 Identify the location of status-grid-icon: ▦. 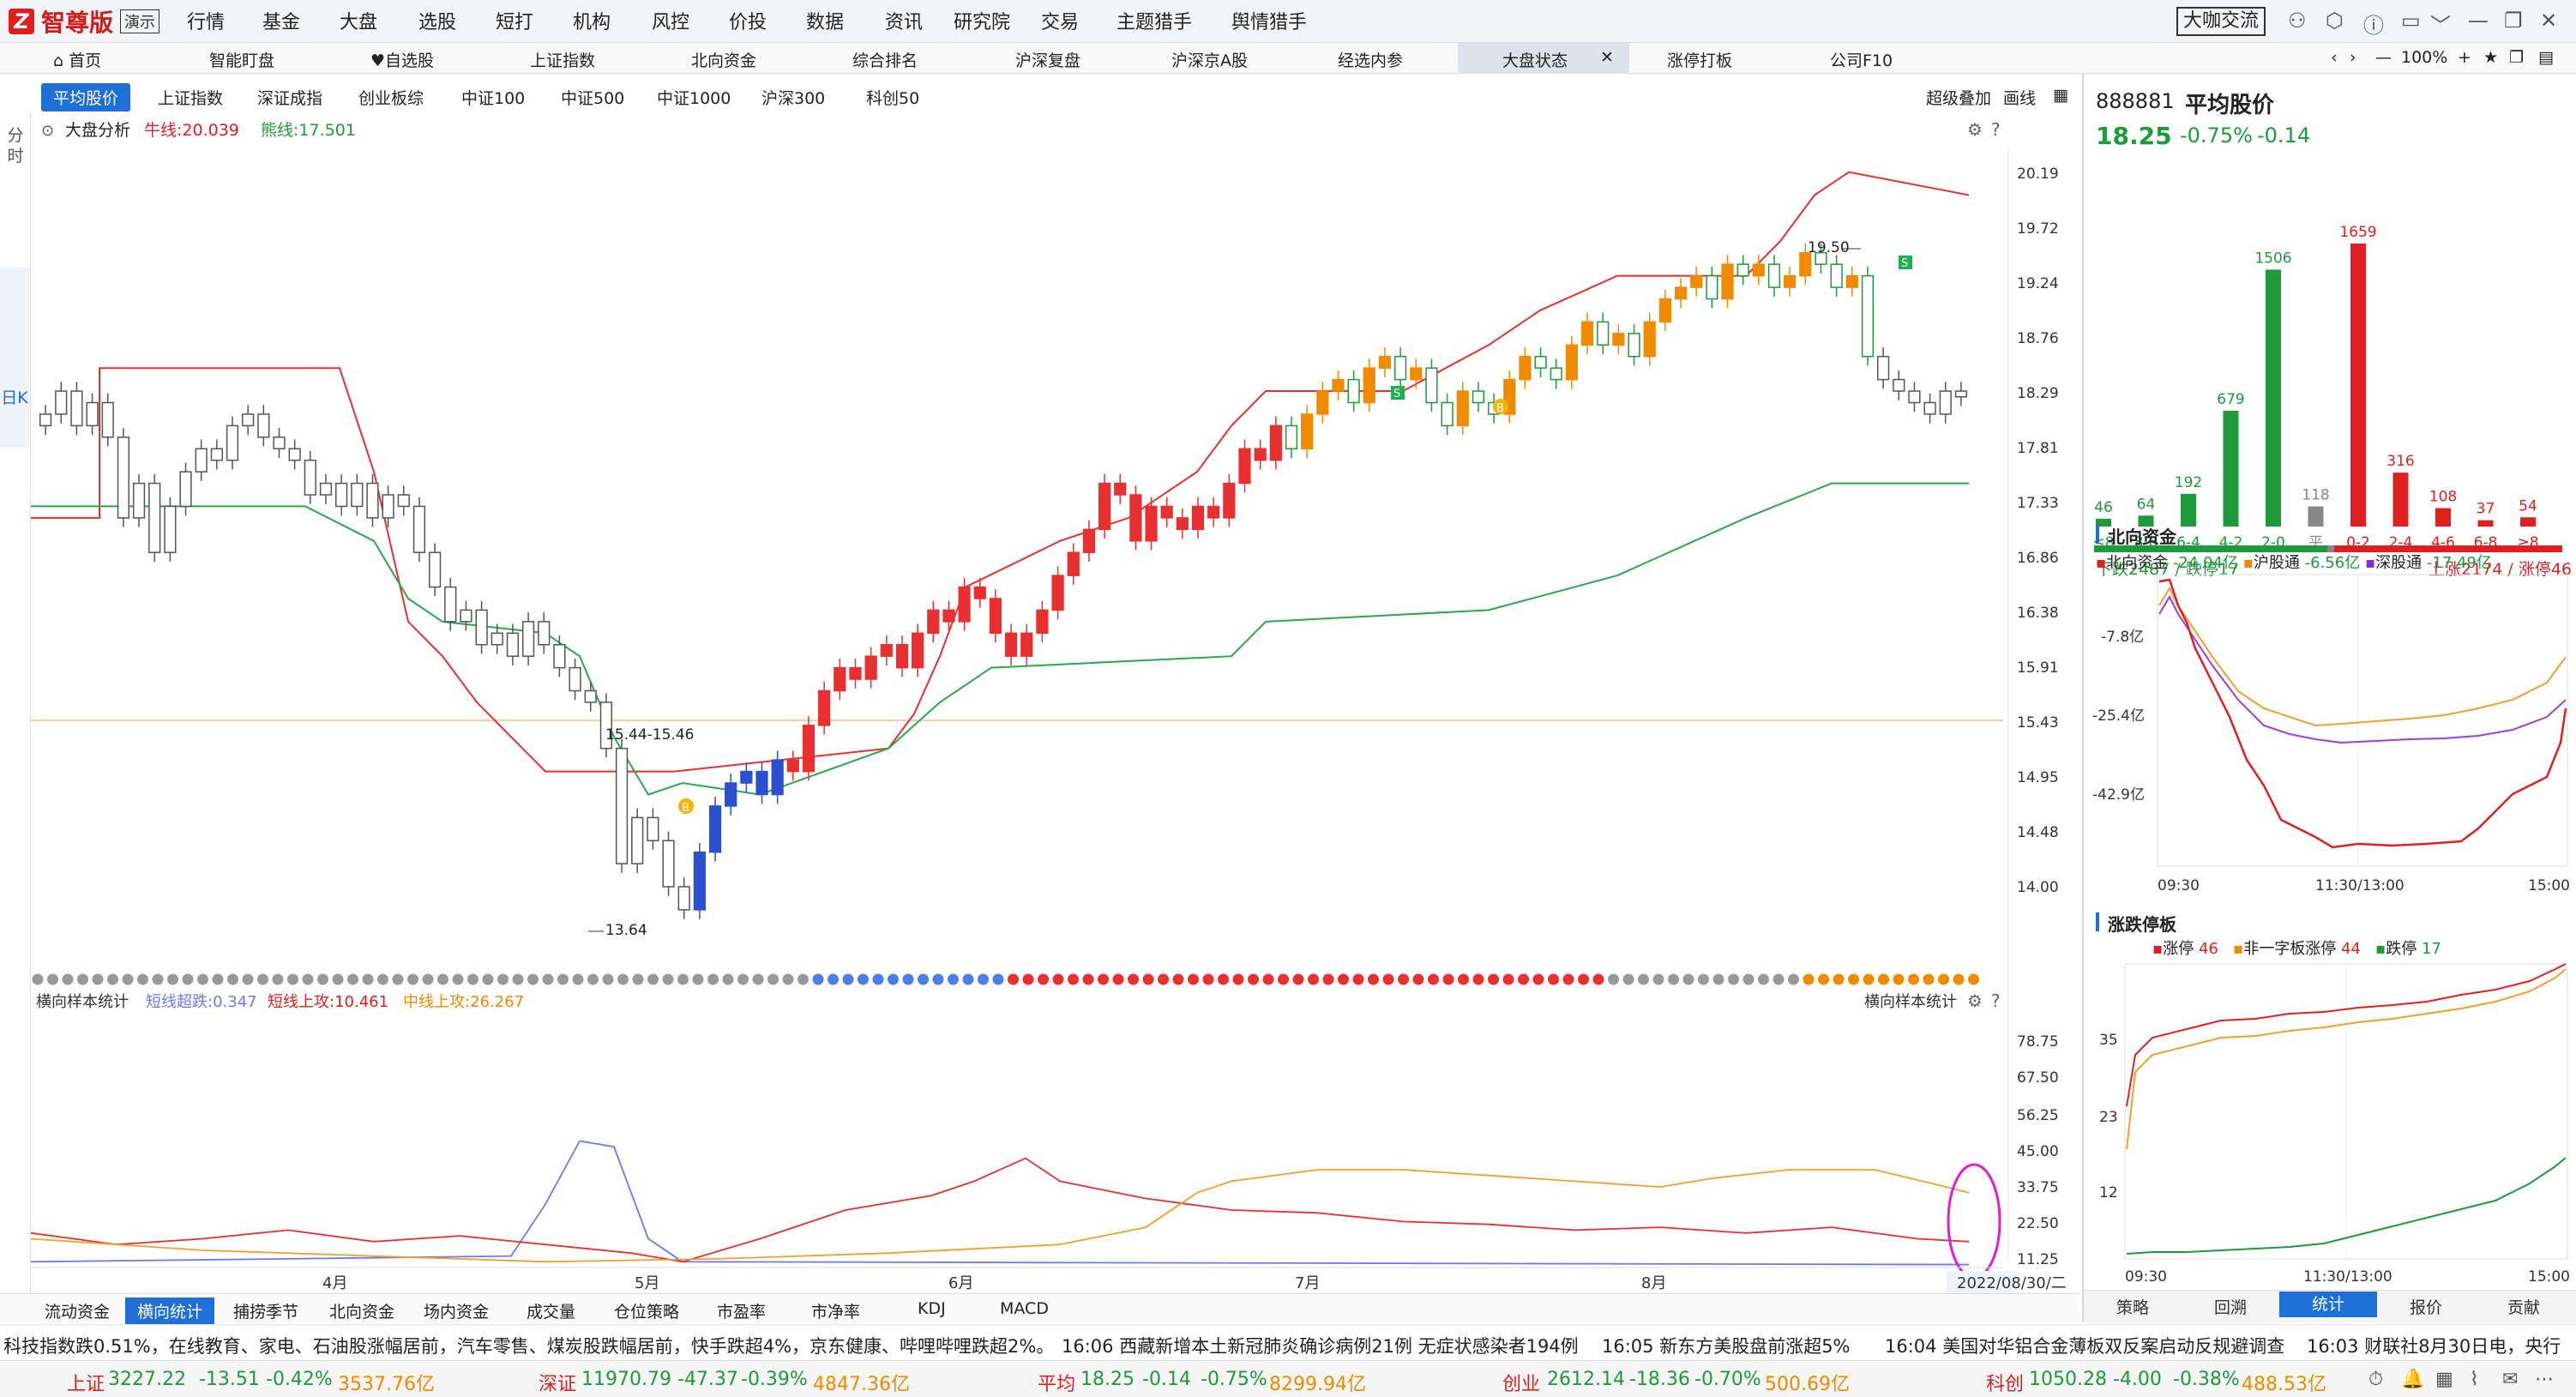
(2444, 1380).